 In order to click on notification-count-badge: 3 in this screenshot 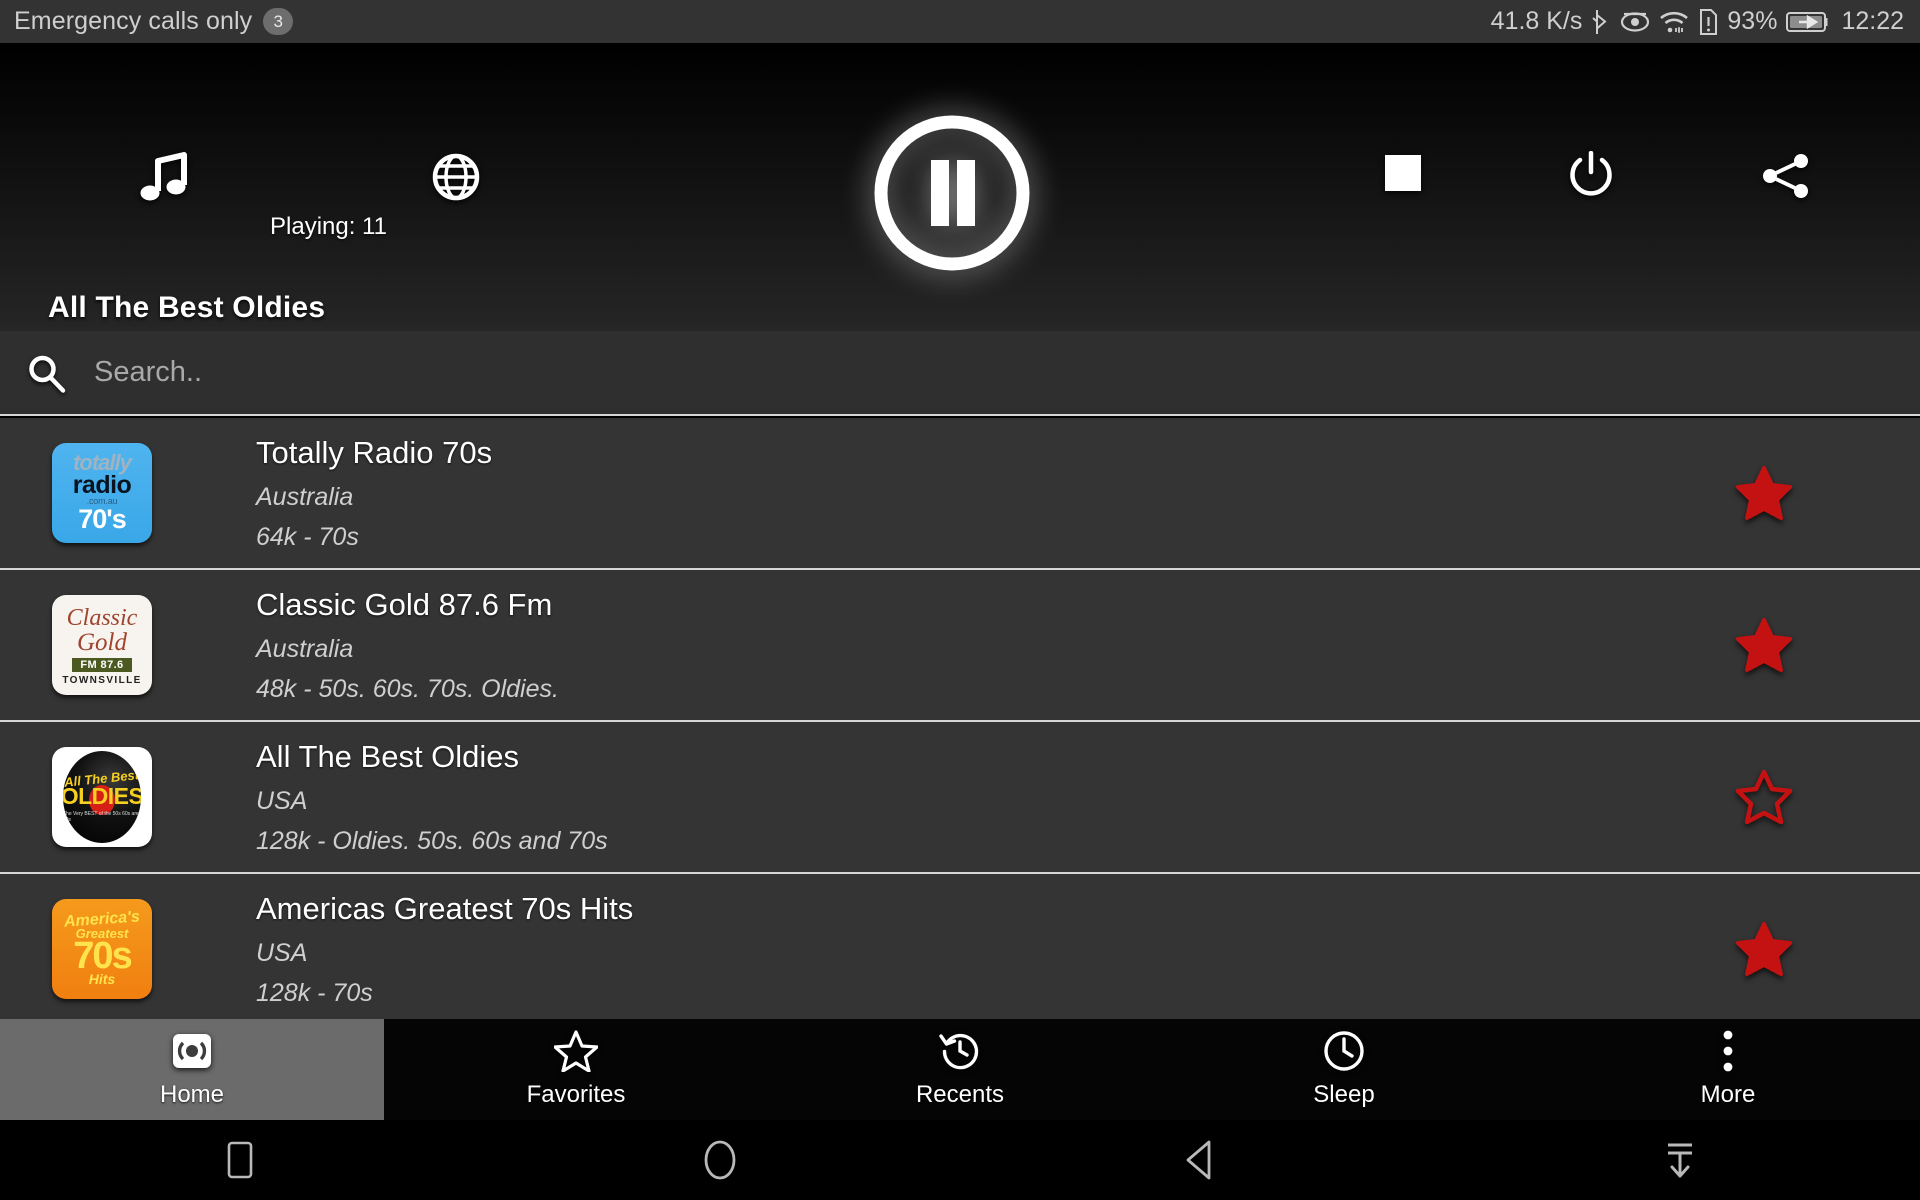, I will do `click(278, 21)`.